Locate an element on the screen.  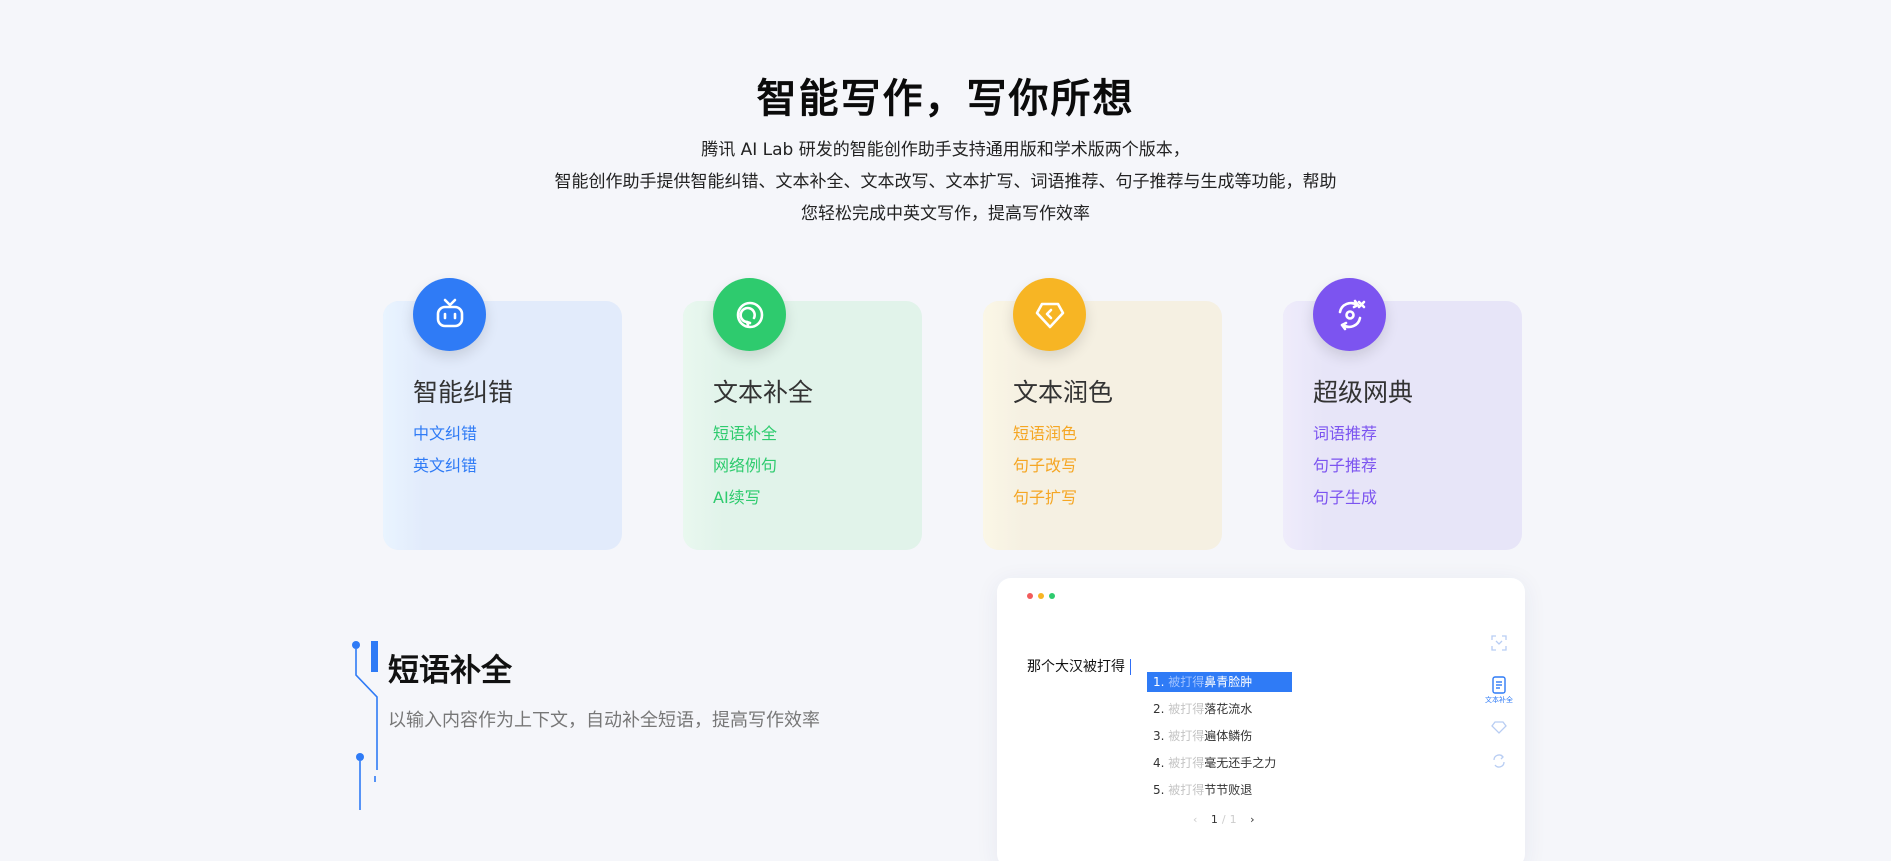
card-title: 超级网典 is located at coordinates (1363, 392).